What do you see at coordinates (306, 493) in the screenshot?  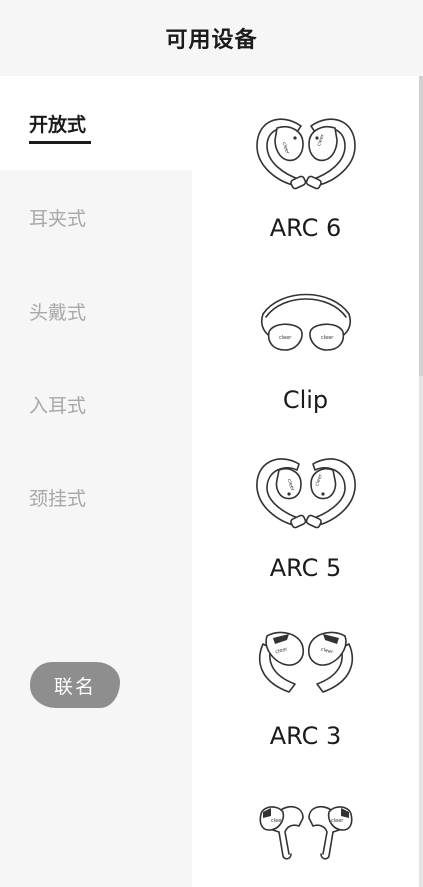 I see `arc5-earbuds-icon: cleer cleer` at bounding box center [306, 493].